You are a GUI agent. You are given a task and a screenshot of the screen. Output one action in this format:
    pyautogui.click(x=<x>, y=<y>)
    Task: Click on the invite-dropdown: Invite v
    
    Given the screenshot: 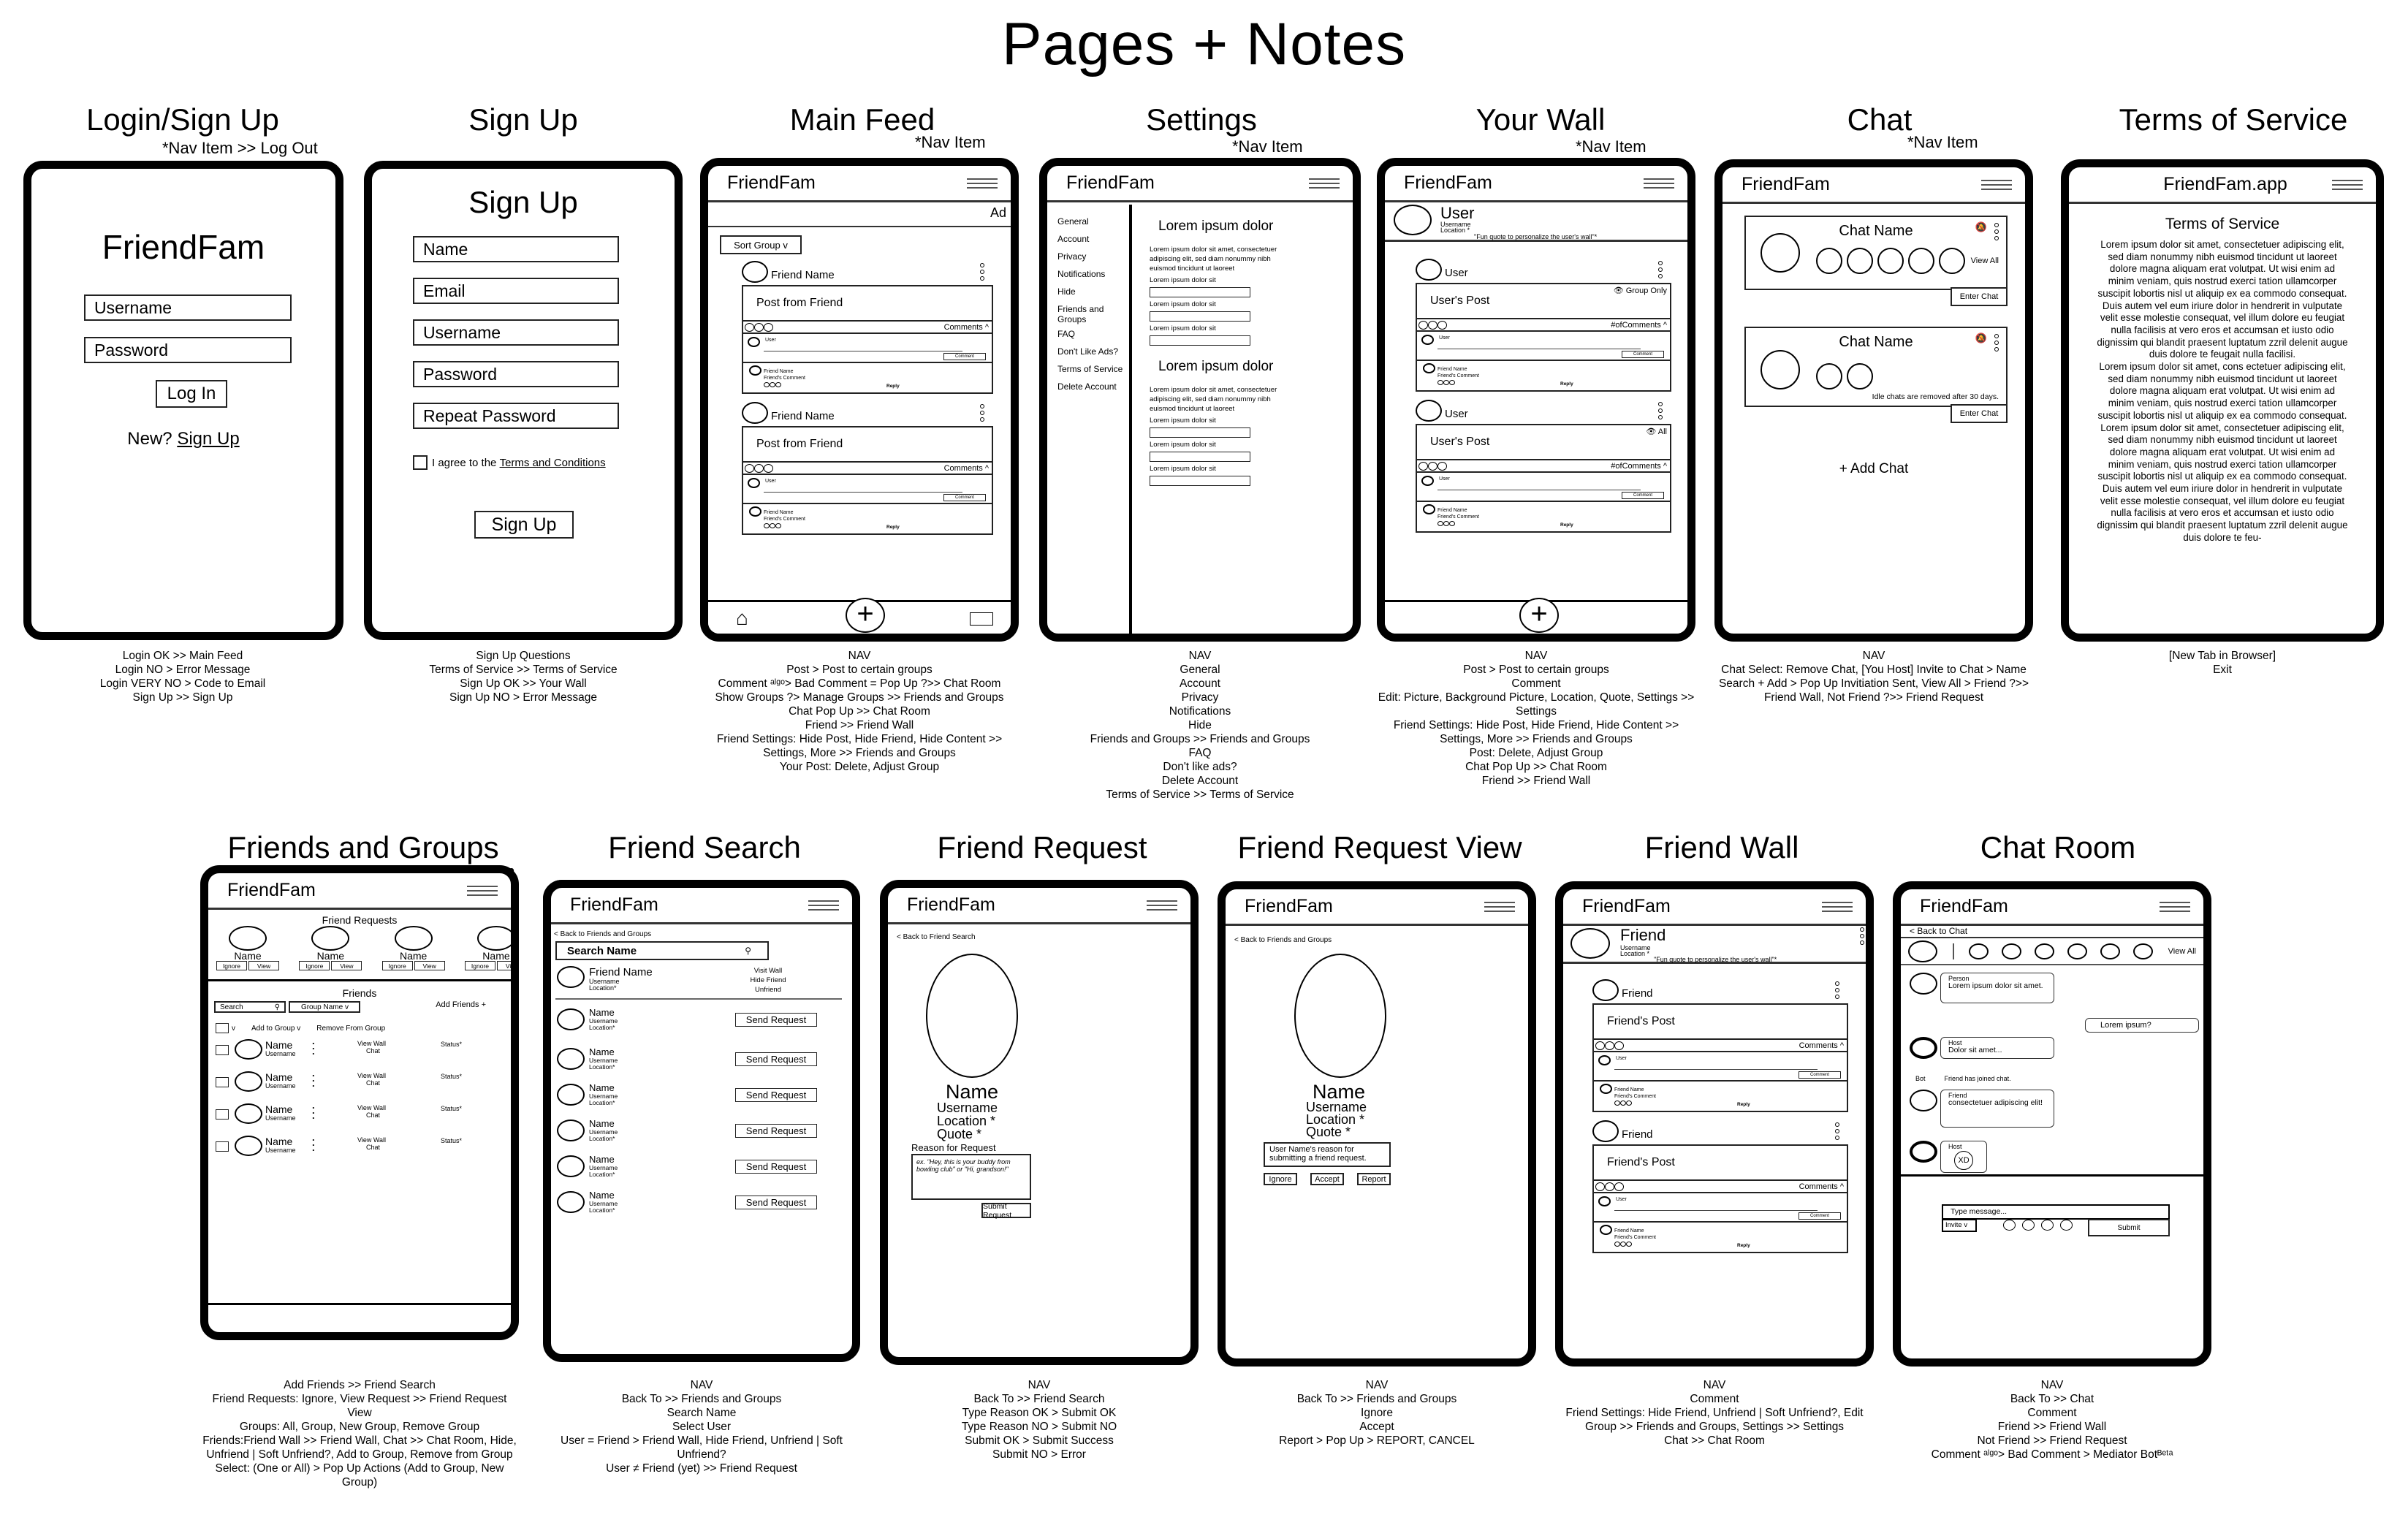 What is the action you would take?
    pyautogui.click(x=1959, y=1225)
    